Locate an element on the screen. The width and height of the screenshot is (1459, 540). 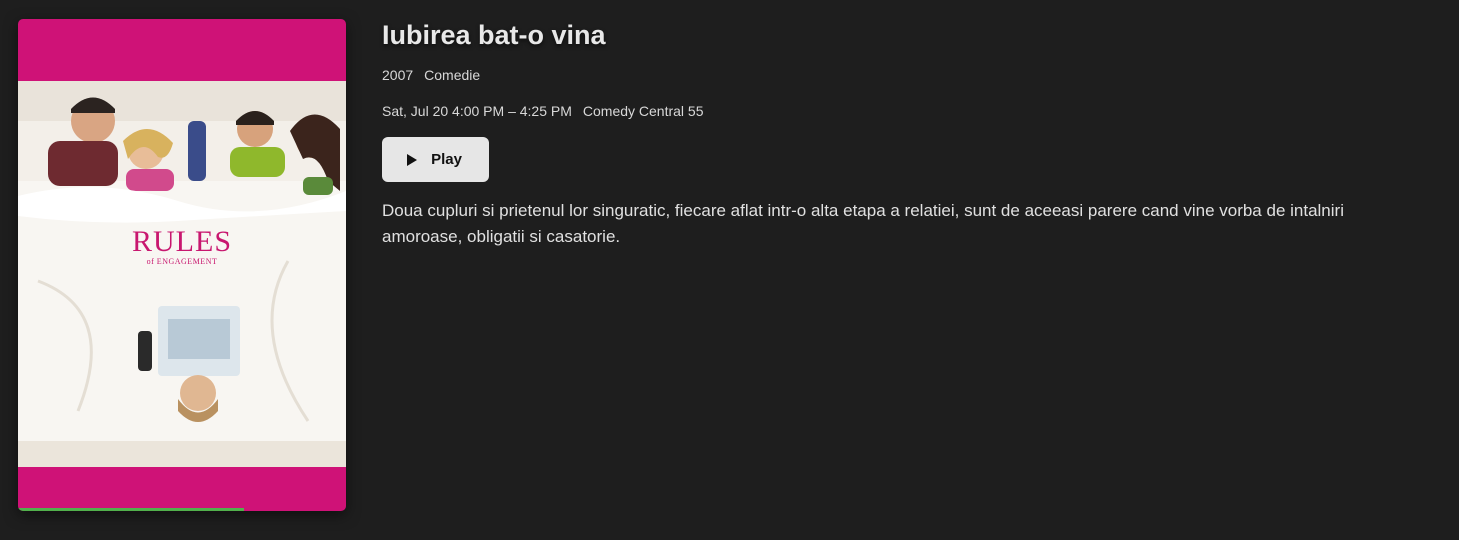
program-genre: Comedie is located at coordinates (452, 75).